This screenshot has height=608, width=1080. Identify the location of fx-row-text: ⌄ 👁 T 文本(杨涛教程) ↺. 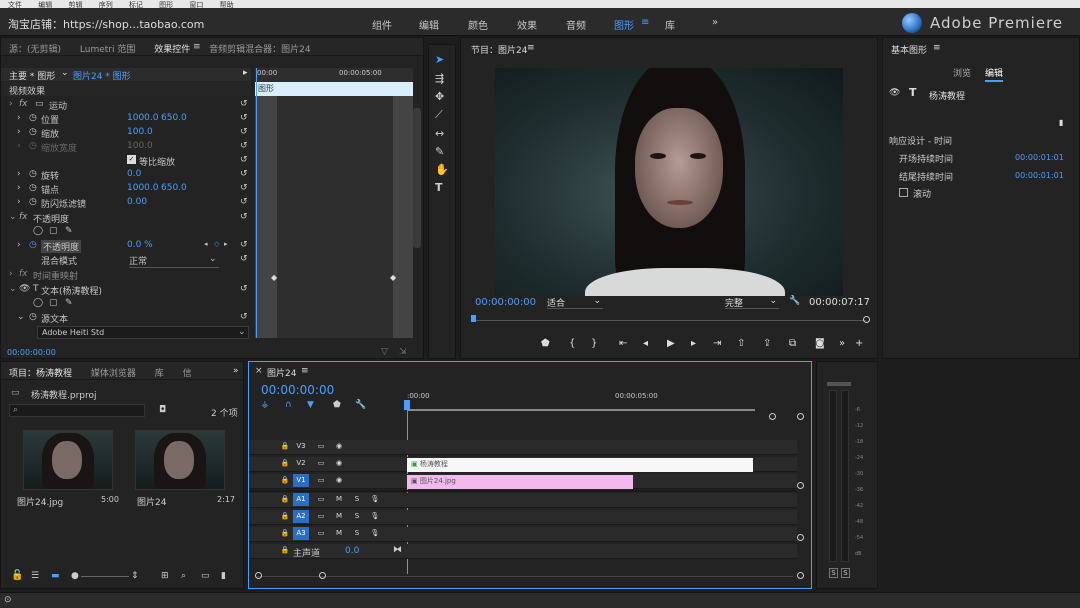
(126, 289).